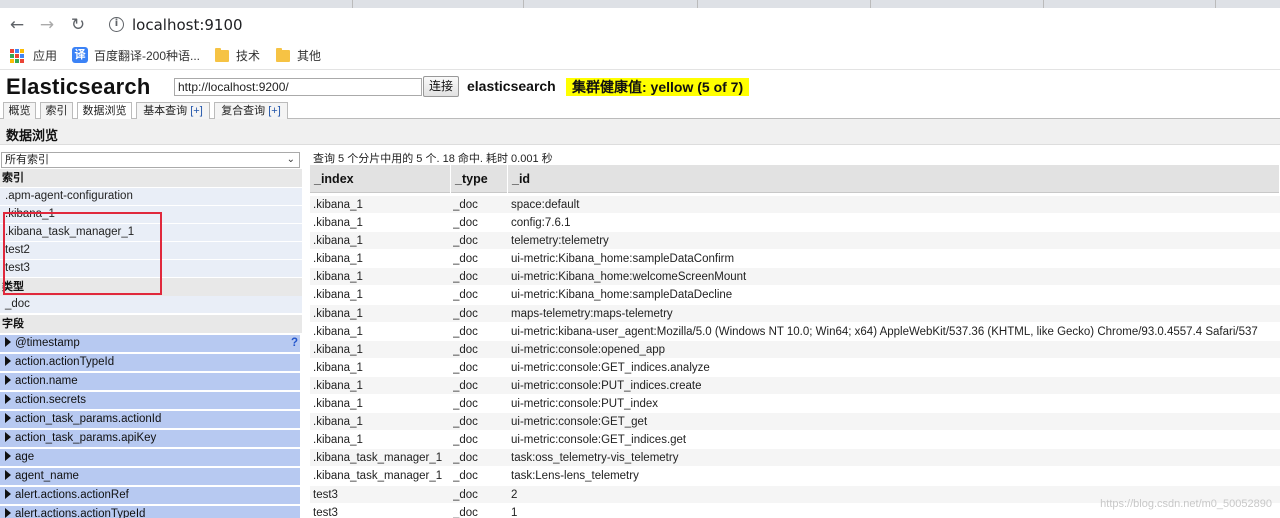 This screenshot has height=518, width=1280. I want to click on field-item: alert.actions.actionTypeId, so click(150, 512).